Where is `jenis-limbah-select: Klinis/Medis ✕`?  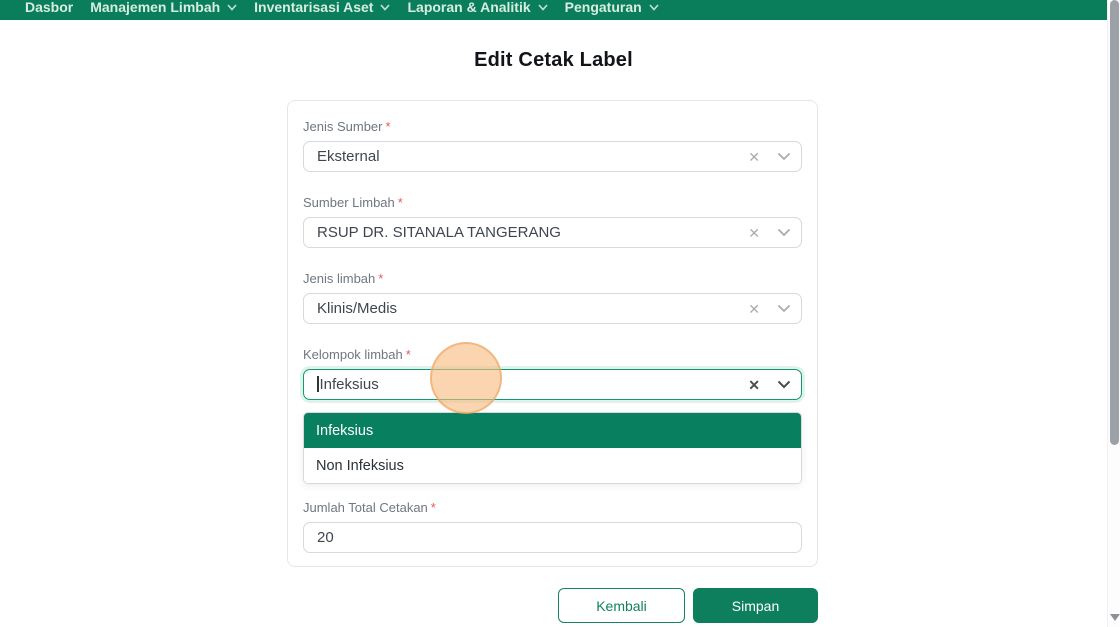 jenis-limbah-select: Klinis/Medis ✕ is located at coordinates (552, 308).